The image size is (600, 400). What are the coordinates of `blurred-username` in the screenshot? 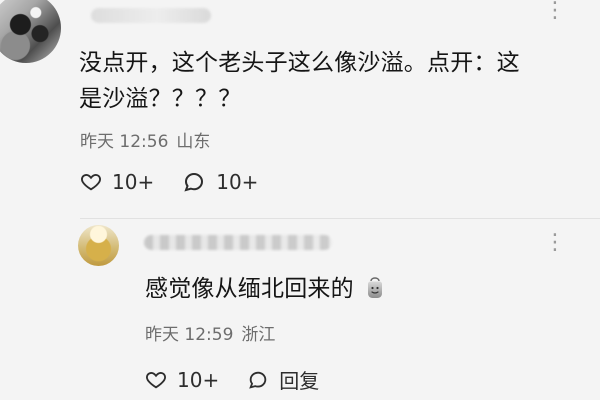 It's located at (151, 15).